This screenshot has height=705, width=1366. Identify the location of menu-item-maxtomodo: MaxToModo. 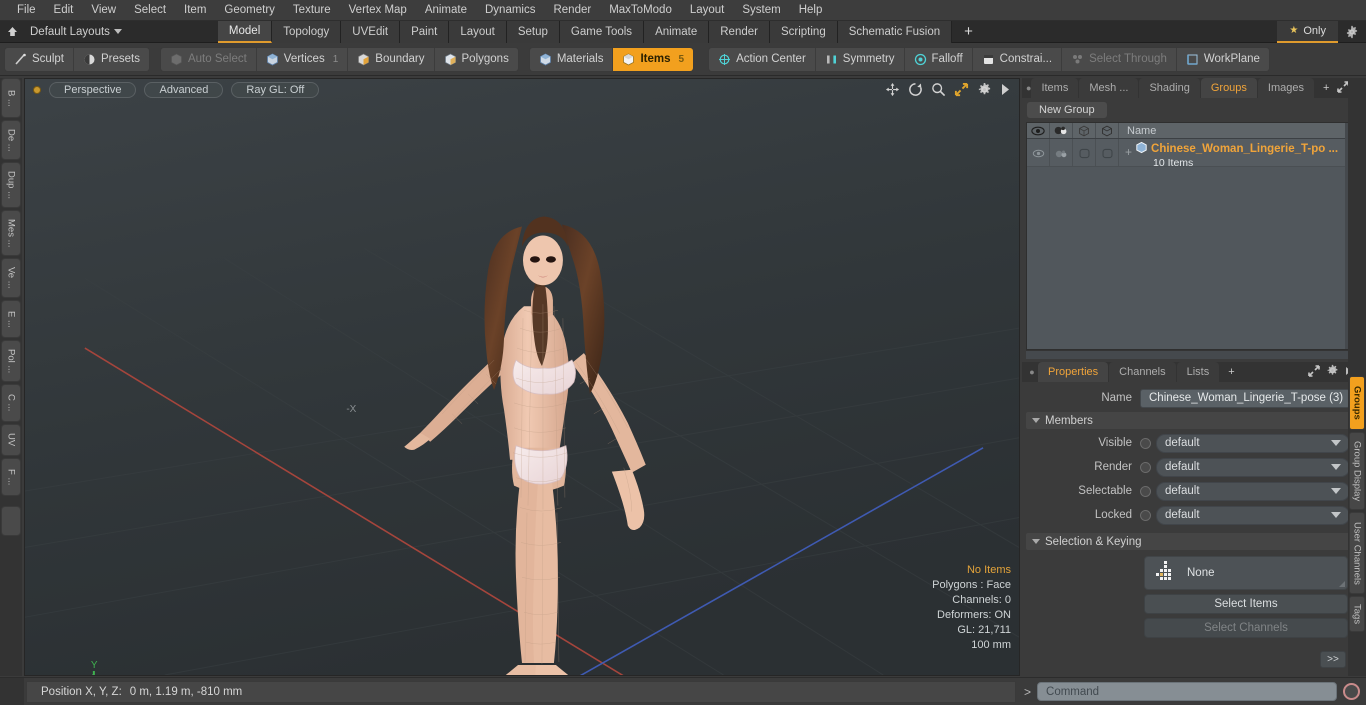
(640, 10).